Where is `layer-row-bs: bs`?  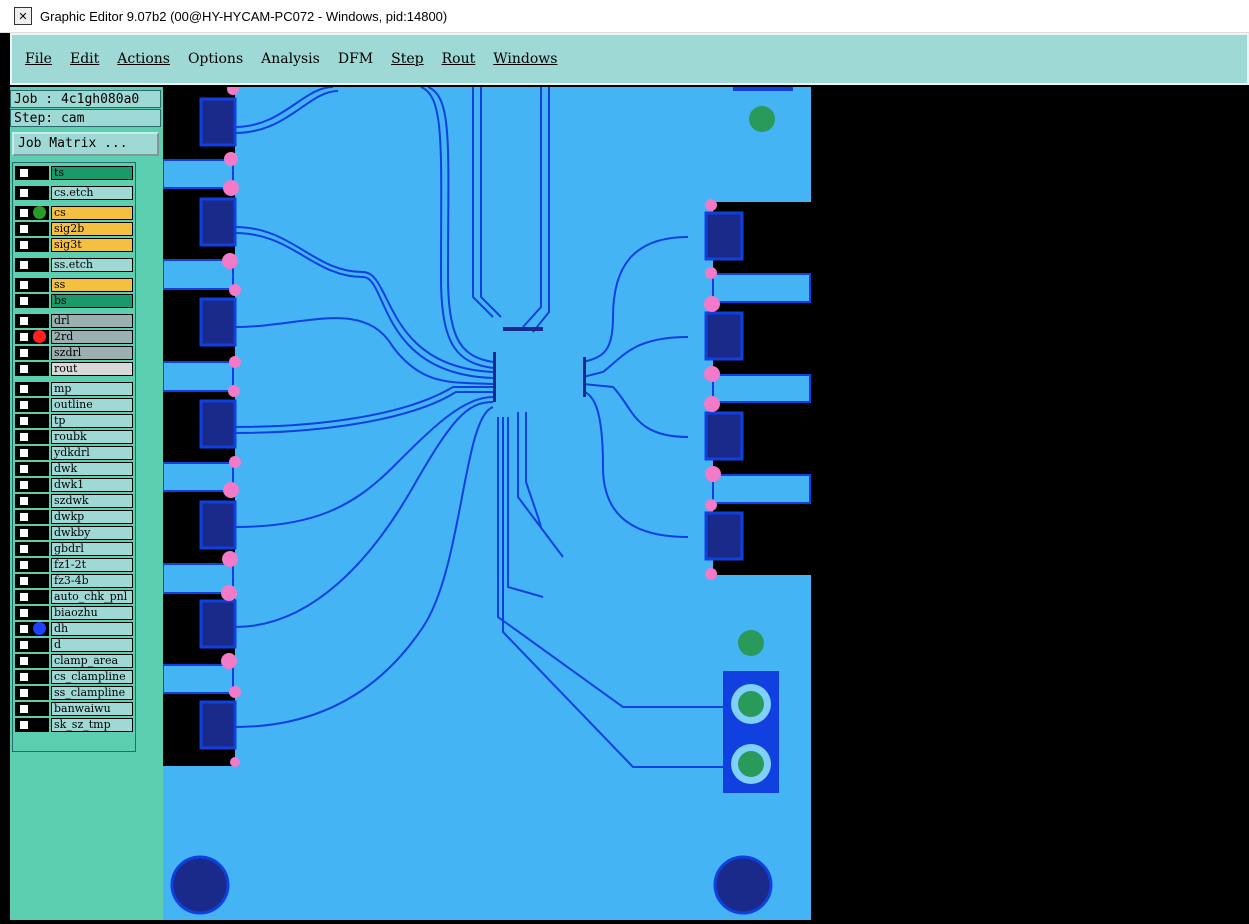
layer-row-bs: bs is located at coordinates (74, 301).